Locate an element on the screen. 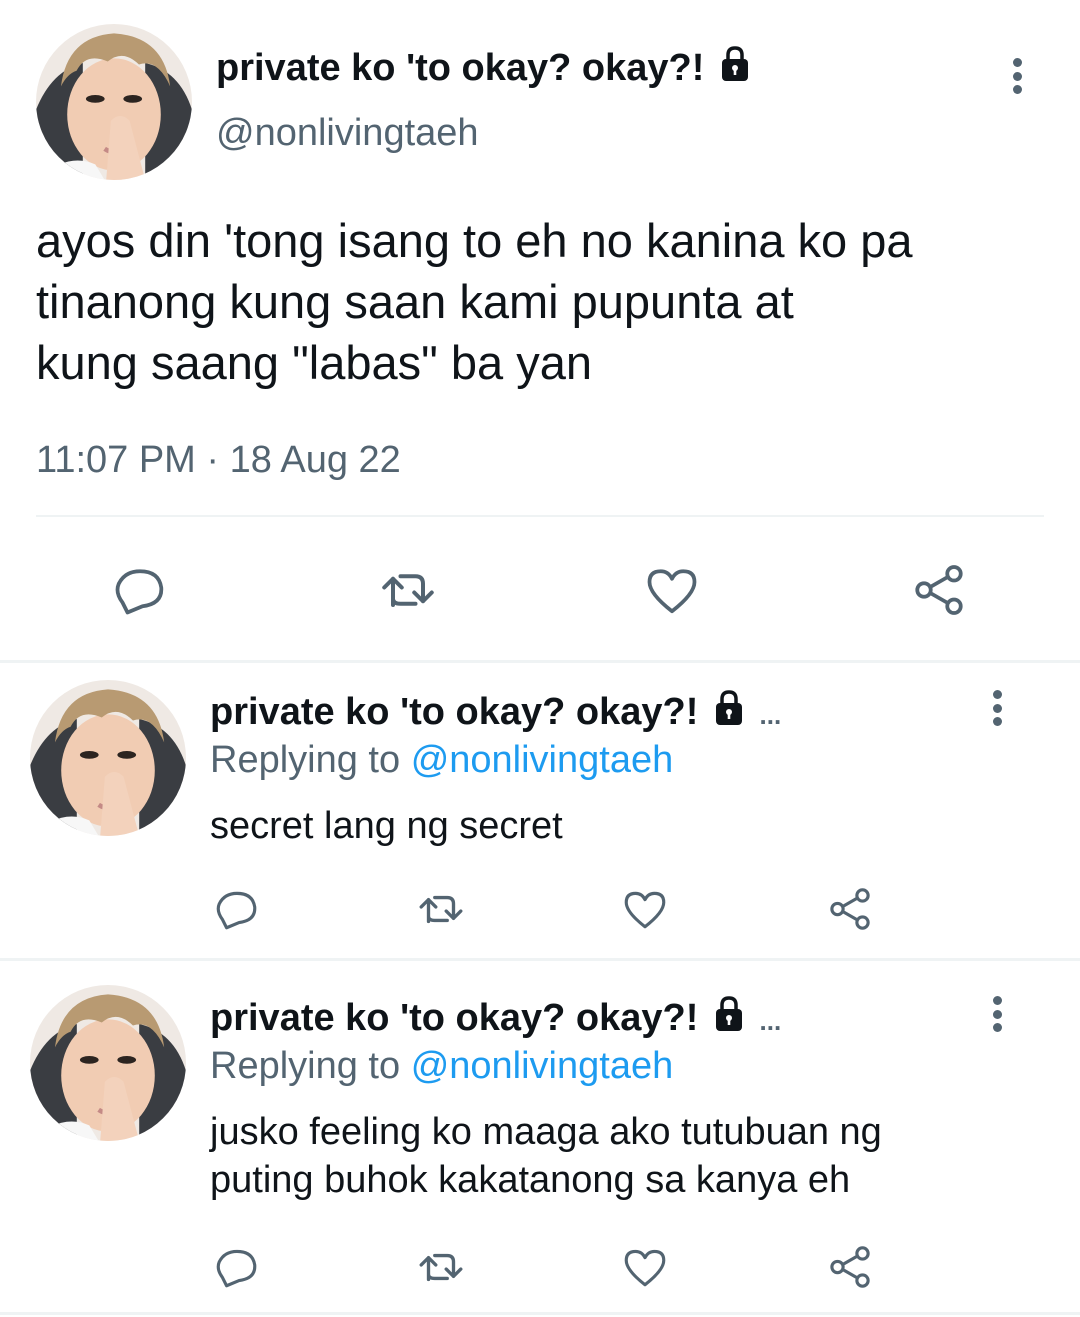 Image resolution: width=1080 pixels, height=1317 pixels. reply-text: secret lang ng secret is located at coordinates (386, 826).